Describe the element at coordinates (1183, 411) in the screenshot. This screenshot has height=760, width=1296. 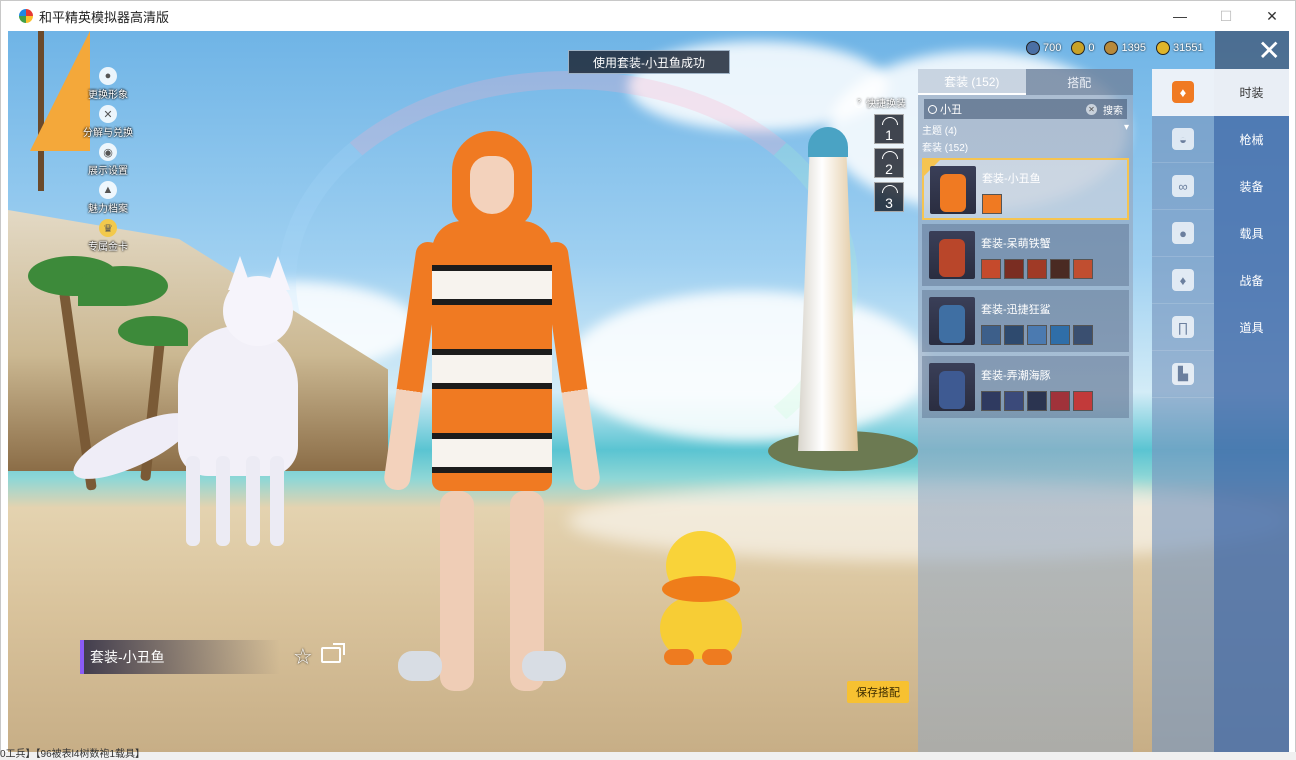
I see `category-icon-column: ♦ ◒ ∞ ● ♦ ∏ ▙` at that location.